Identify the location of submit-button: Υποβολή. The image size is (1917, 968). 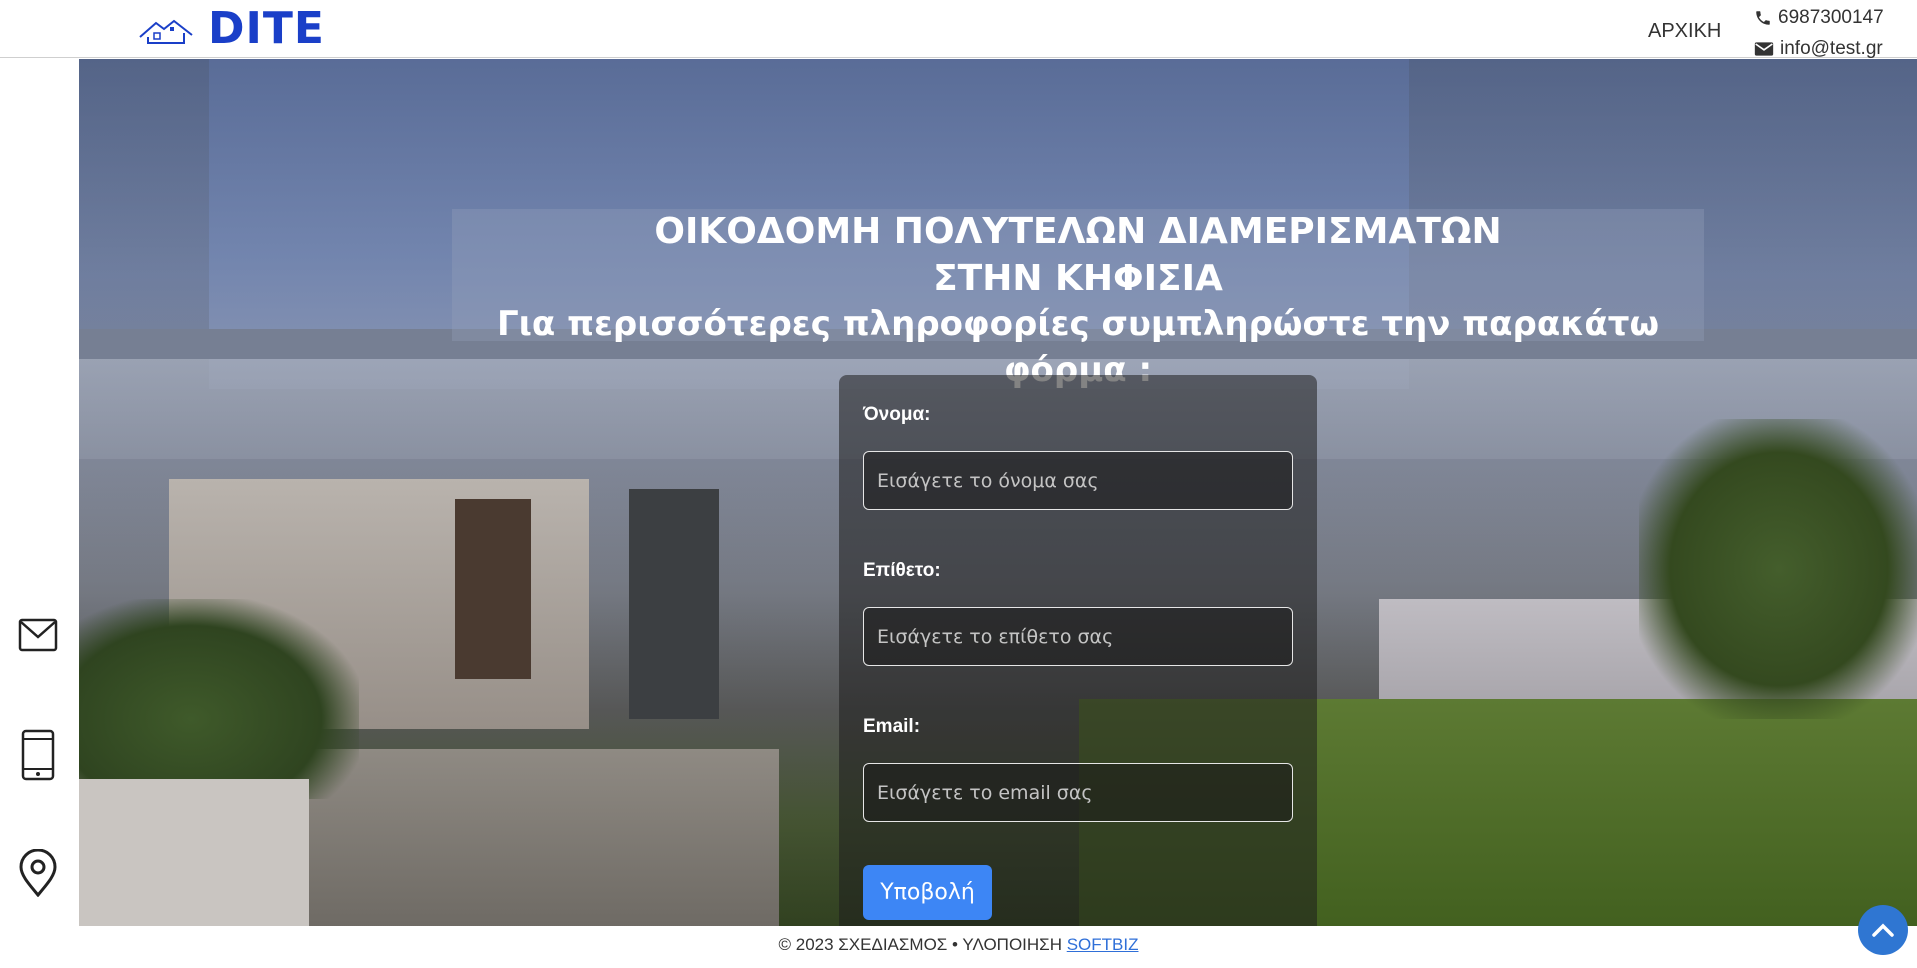
(927, 892).